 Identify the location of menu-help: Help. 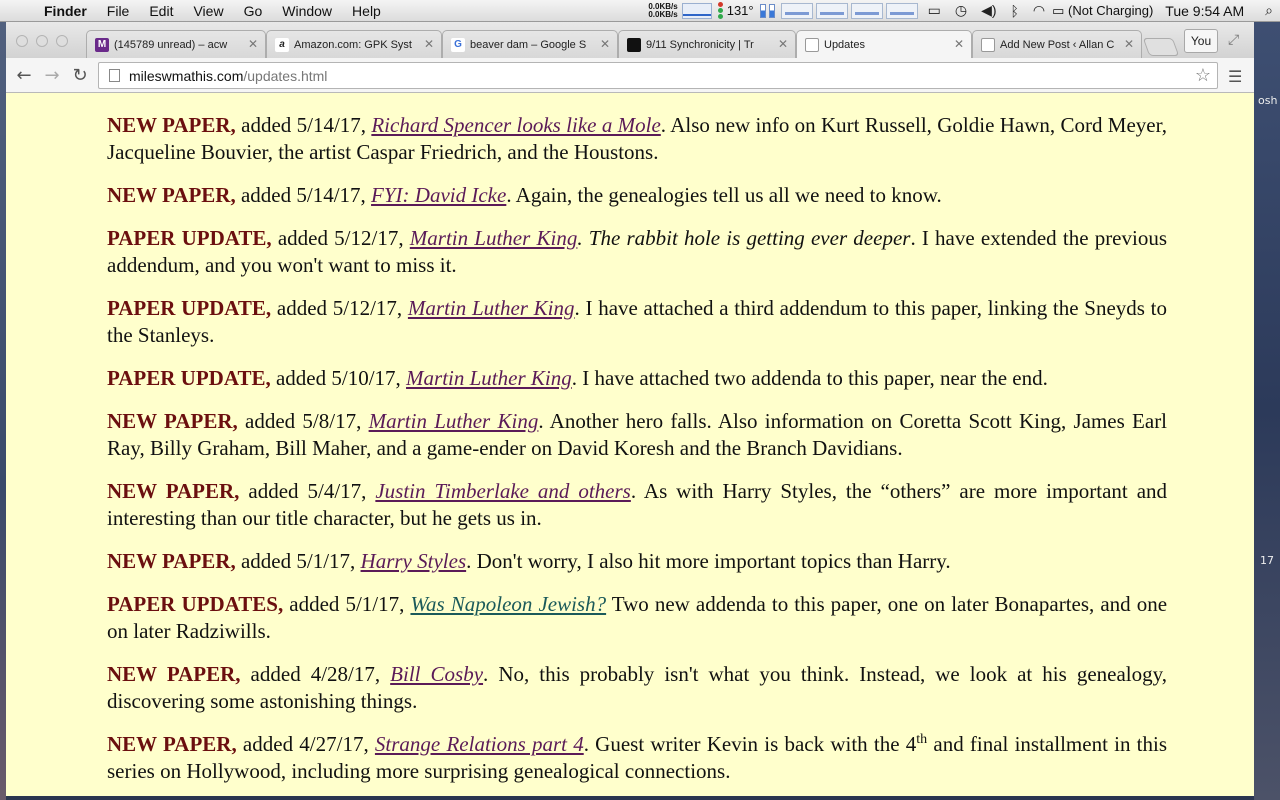
(366, 11).